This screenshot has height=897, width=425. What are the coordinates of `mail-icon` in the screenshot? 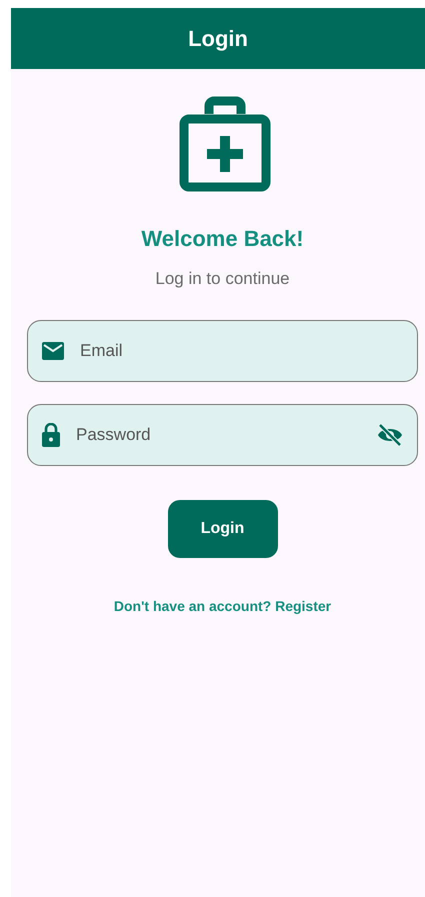 It's located at (53, 351).